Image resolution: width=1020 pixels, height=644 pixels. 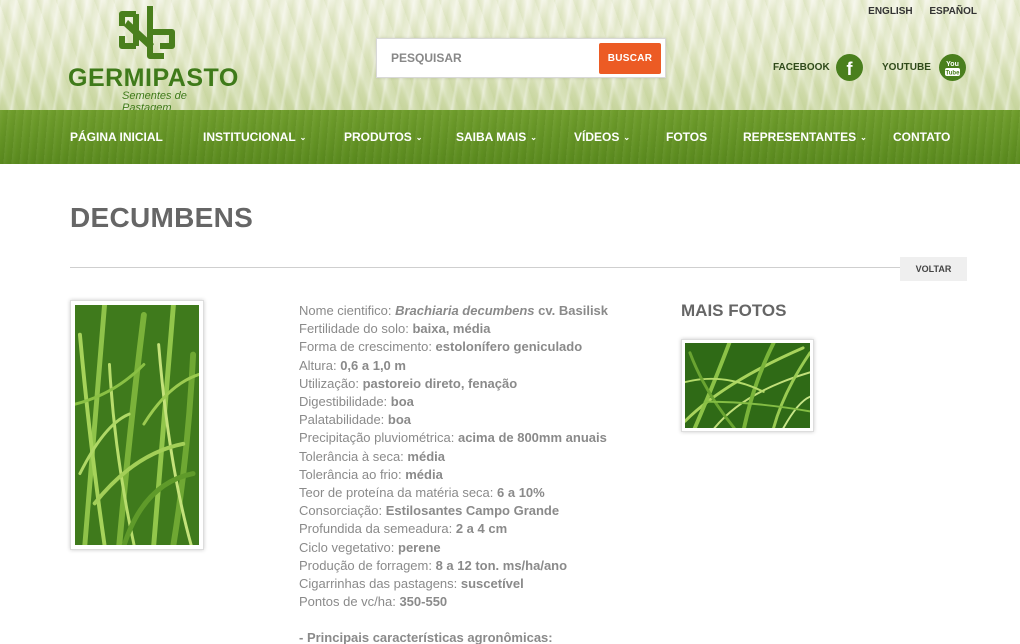 I want to click on spec-value: 6 a 10%, so click(x=521, y=493).